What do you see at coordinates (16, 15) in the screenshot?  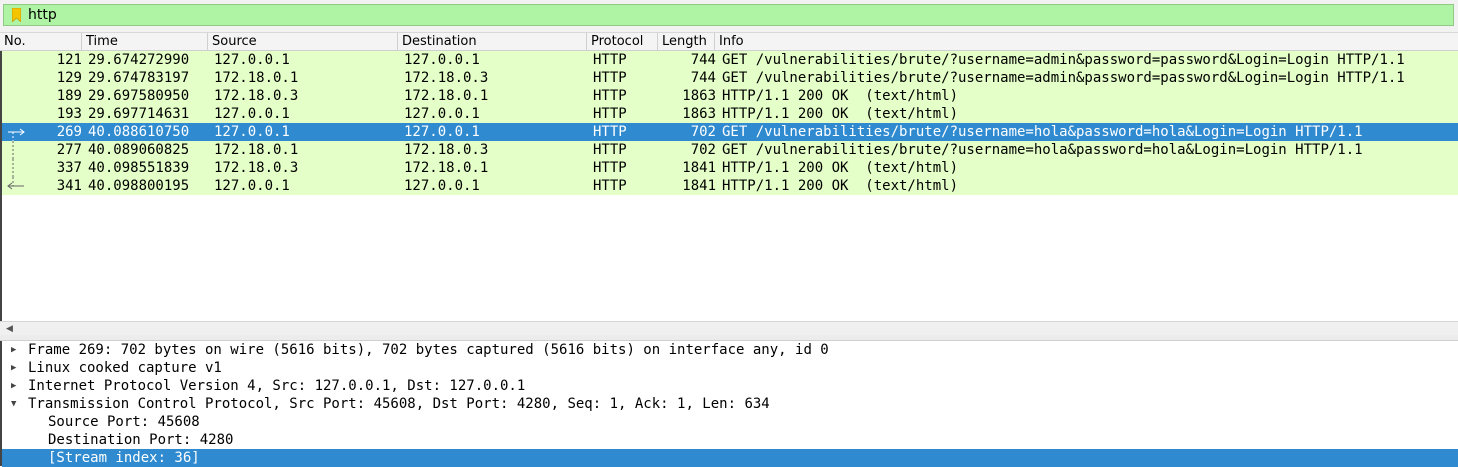 I see `filter-bookmark-icon` at bounding box center [16, 15].